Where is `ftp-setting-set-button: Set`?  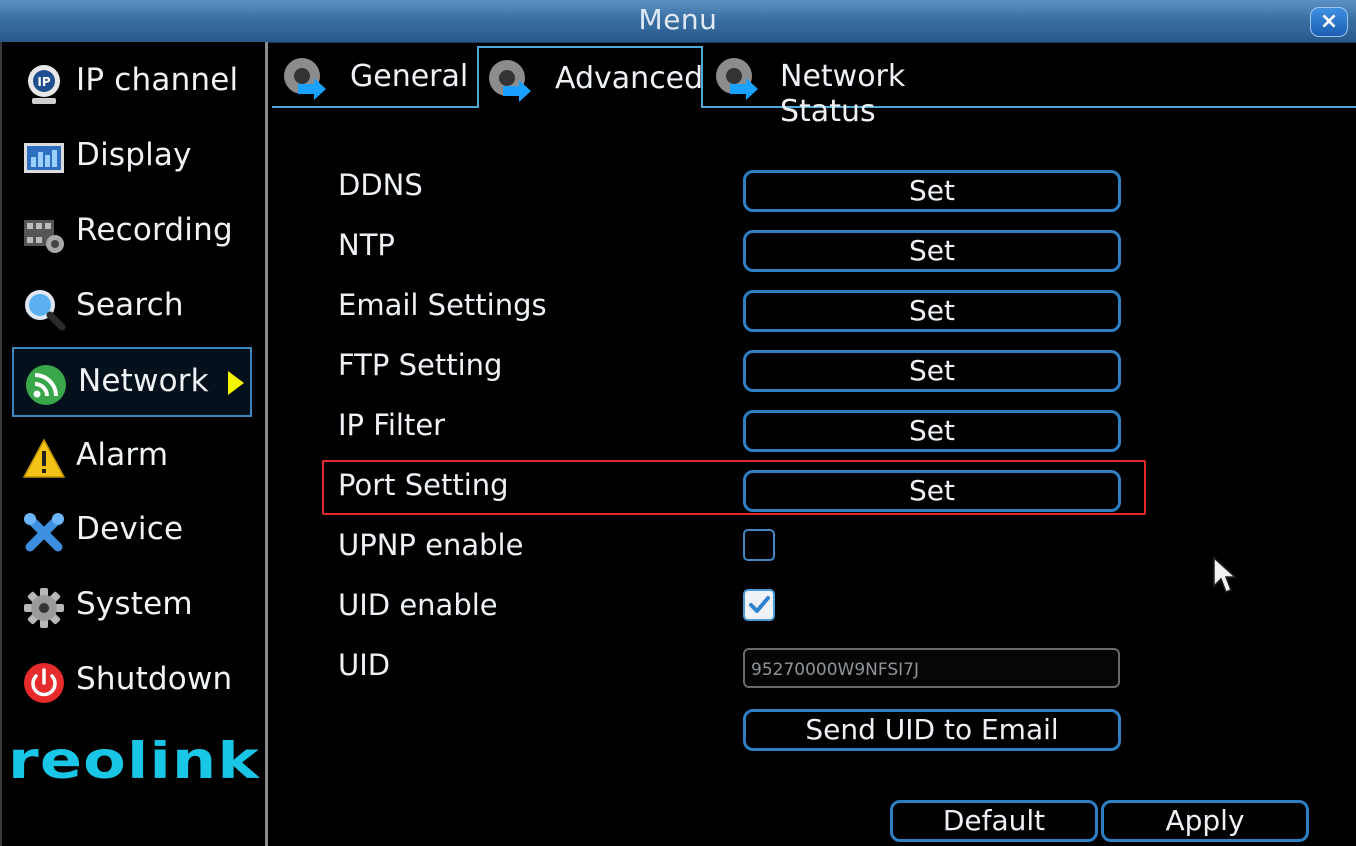 ftp-setting-set-button: Set is located at coordinates (932, 371).